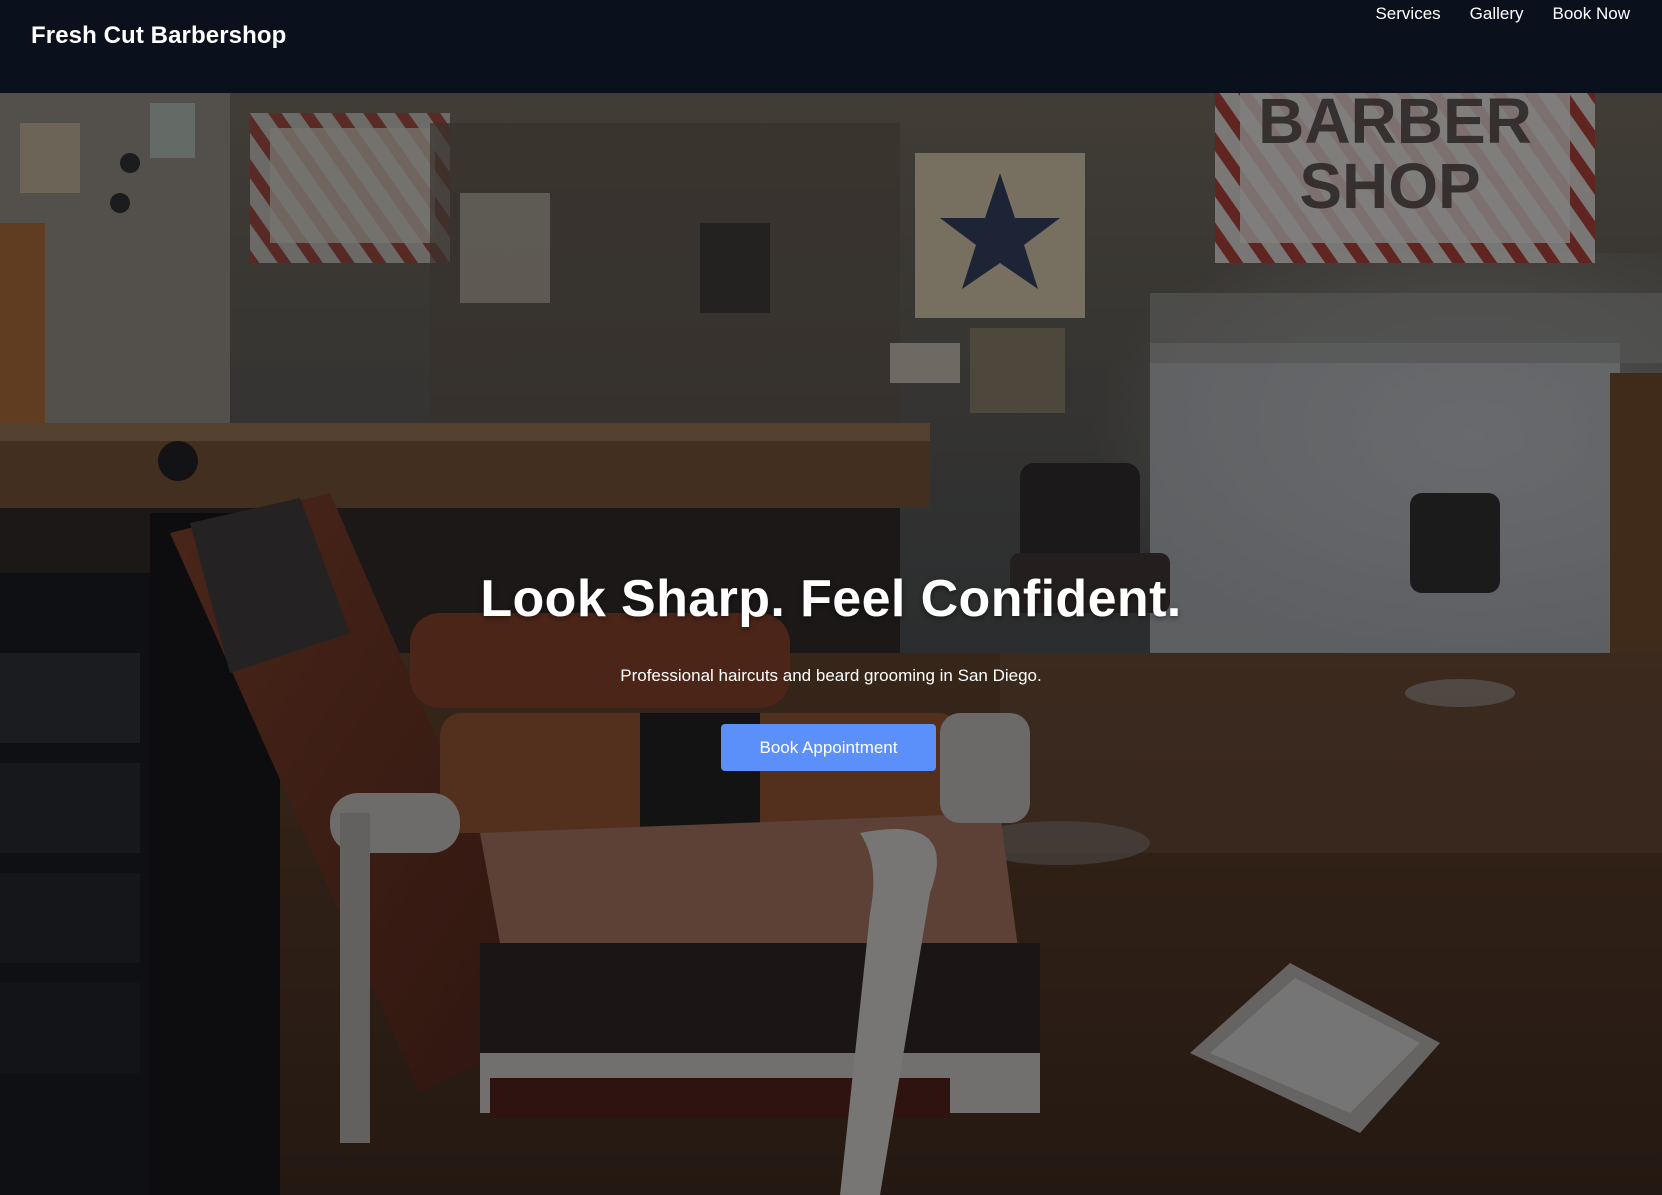  I want to click on site-logo: Fresh Cut Barbershop, so click(158, 36).